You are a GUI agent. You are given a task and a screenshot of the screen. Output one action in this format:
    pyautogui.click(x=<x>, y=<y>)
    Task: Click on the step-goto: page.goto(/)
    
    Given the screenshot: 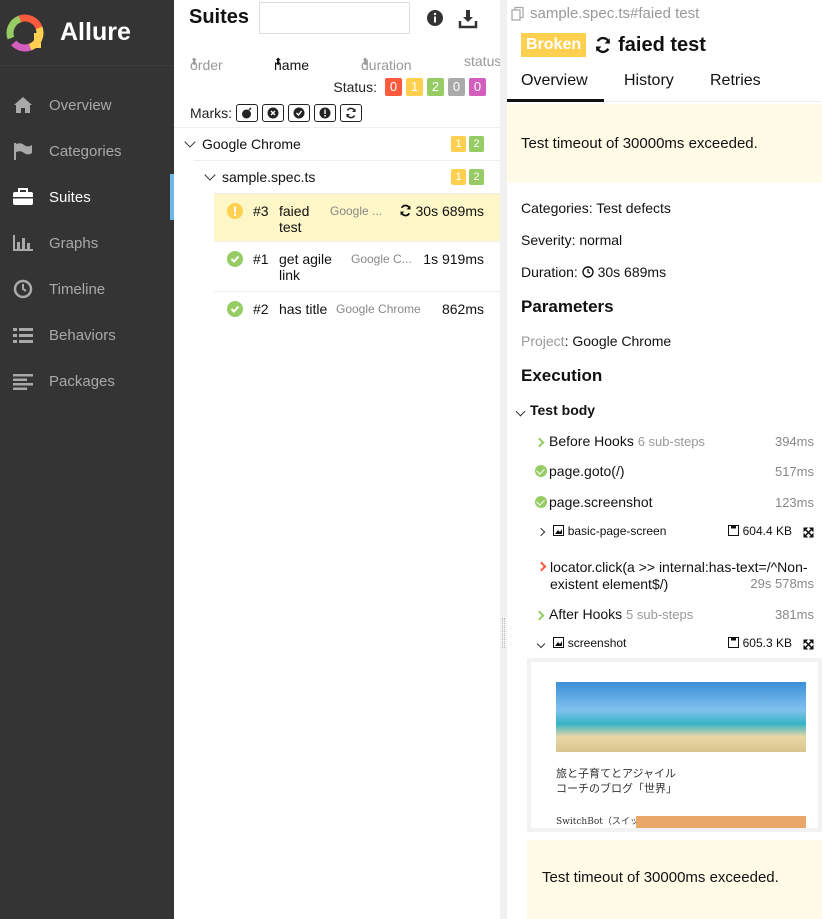 What is the action you would take?
    pyautogui.click(x=580, y=471)
    